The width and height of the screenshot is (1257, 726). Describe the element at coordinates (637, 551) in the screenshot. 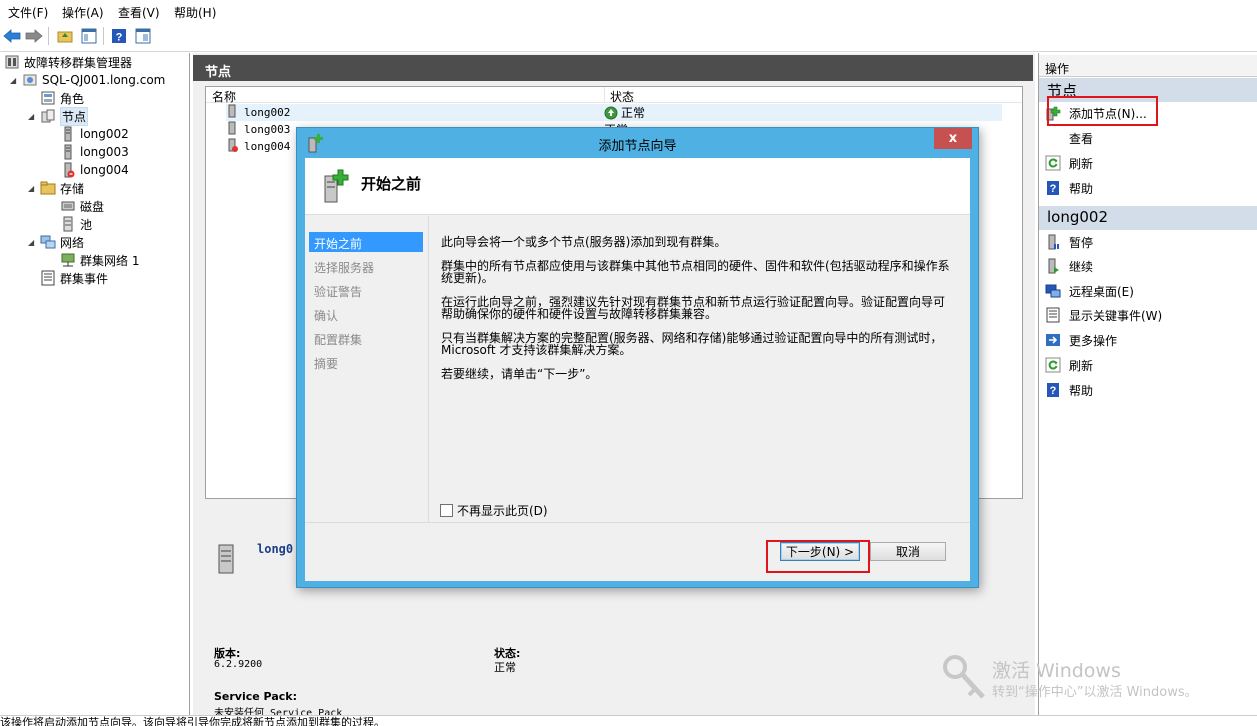

I see `wizard-footer: 下一步(N) > 取消` at that location.